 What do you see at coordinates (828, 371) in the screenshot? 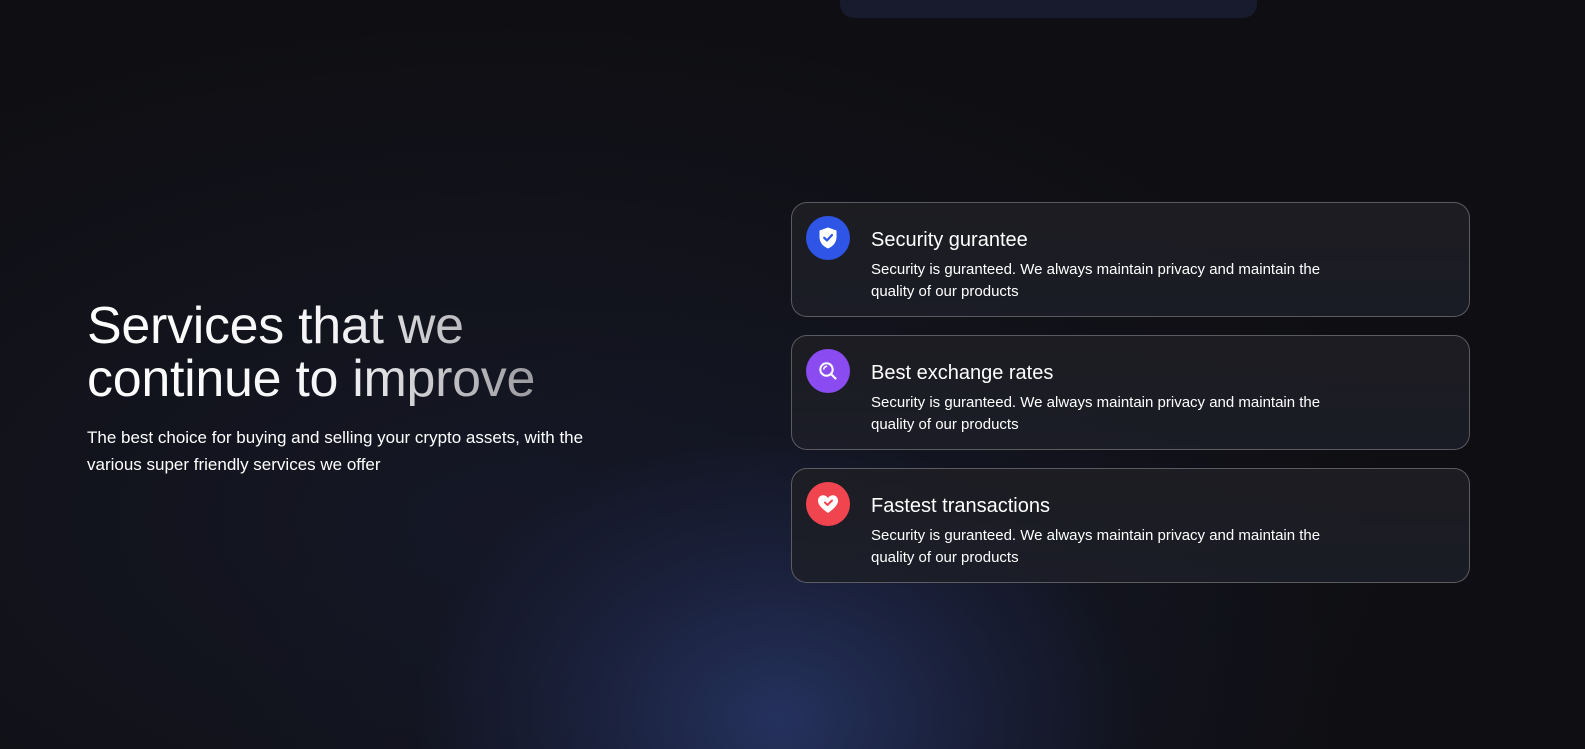
I see `magnifier-icon` at bounding box center [828, 371].